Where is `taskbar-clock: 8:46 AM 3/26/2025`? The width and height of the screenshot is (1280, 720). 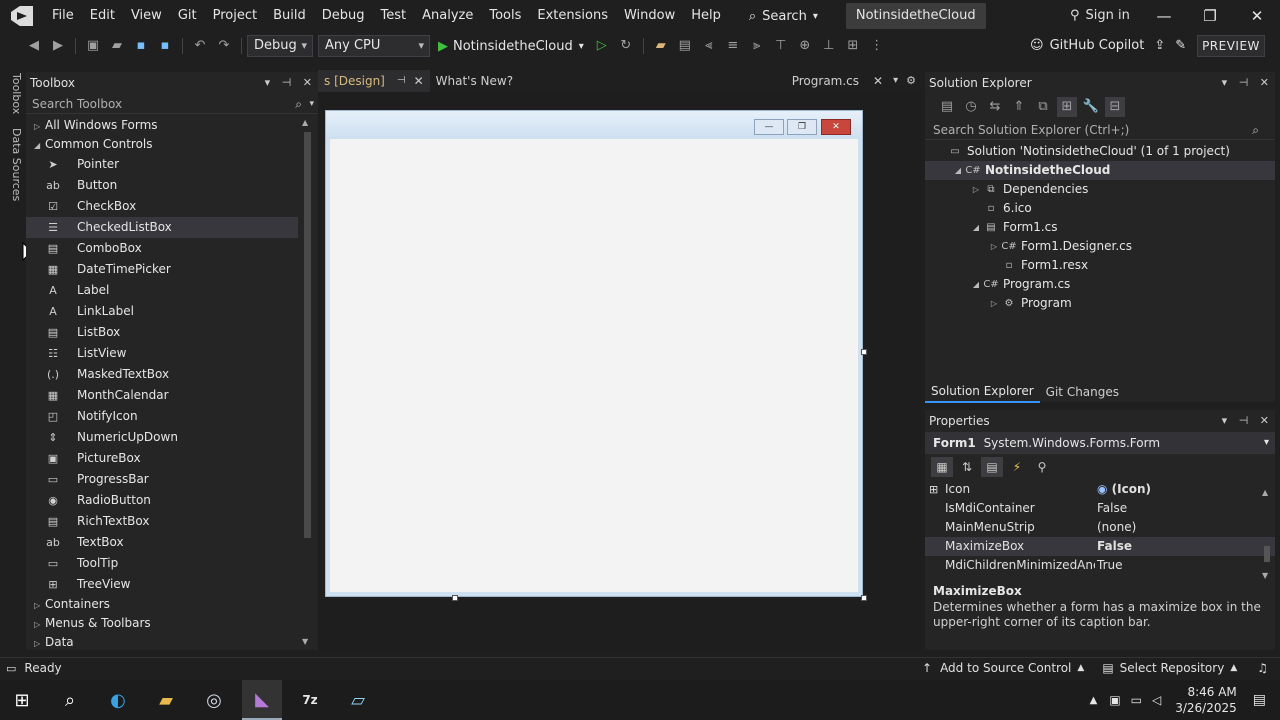
taskbar-clock: 8:46 AM 3/26/2025 is located at coordinates (1206, 700).